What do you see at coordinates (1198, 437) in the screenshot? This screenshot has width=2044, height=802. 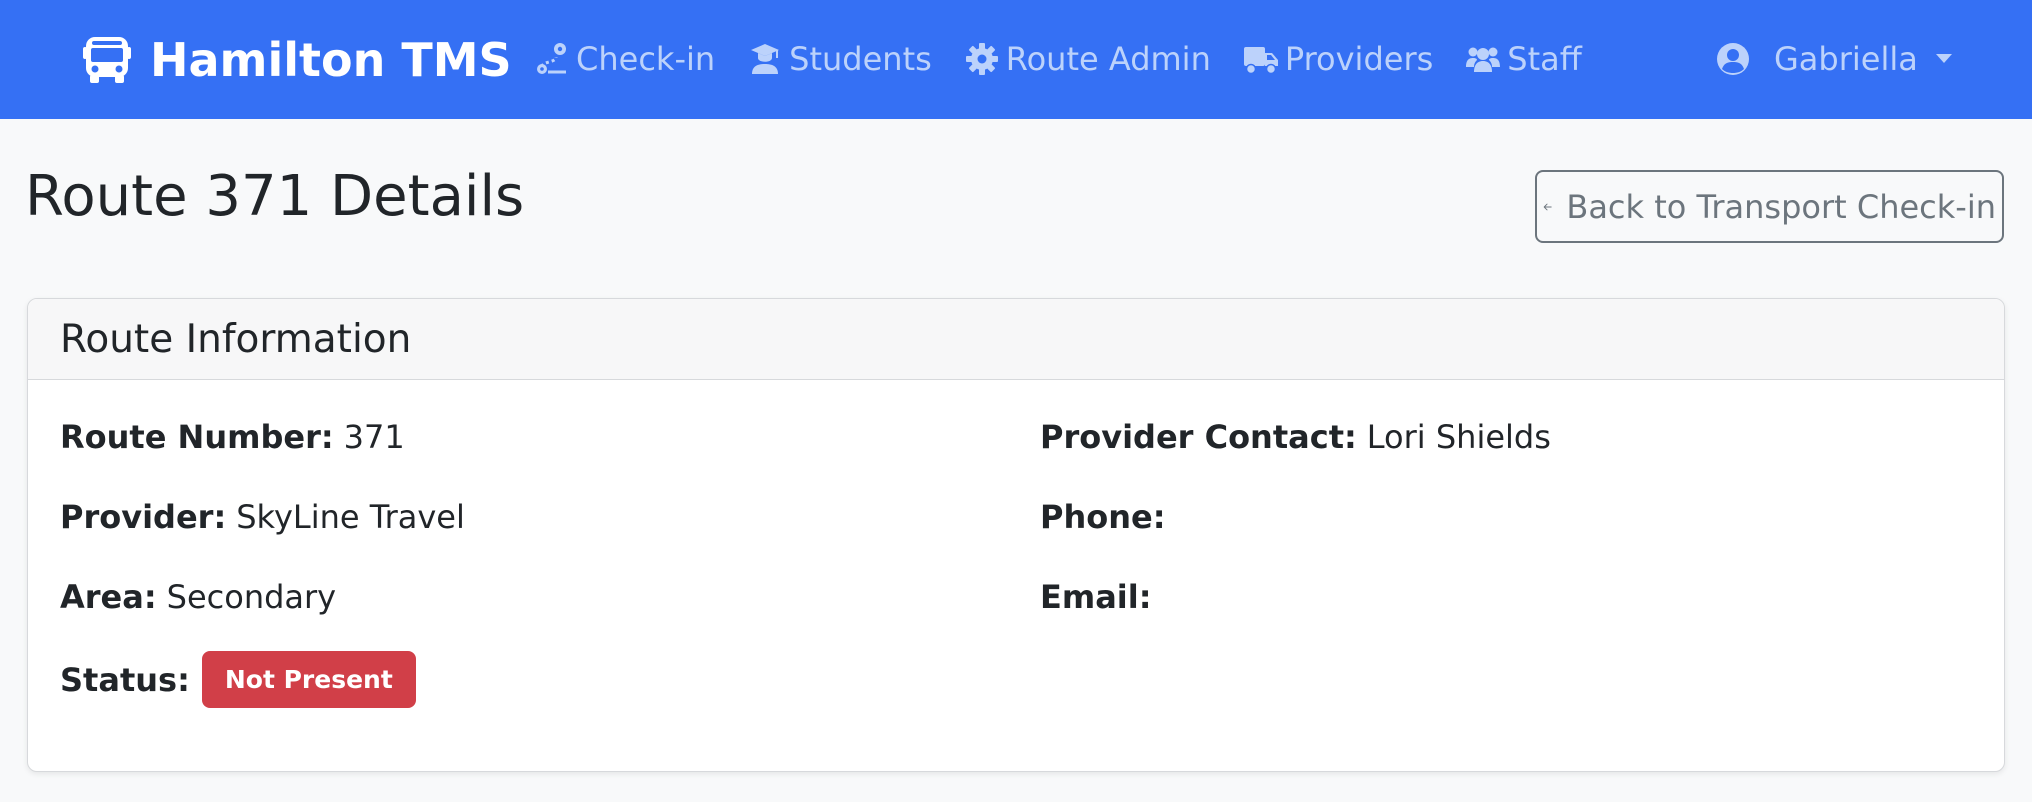 I see `provider-contact-label: Provider Contact:` at bounding box center [1198, 437].